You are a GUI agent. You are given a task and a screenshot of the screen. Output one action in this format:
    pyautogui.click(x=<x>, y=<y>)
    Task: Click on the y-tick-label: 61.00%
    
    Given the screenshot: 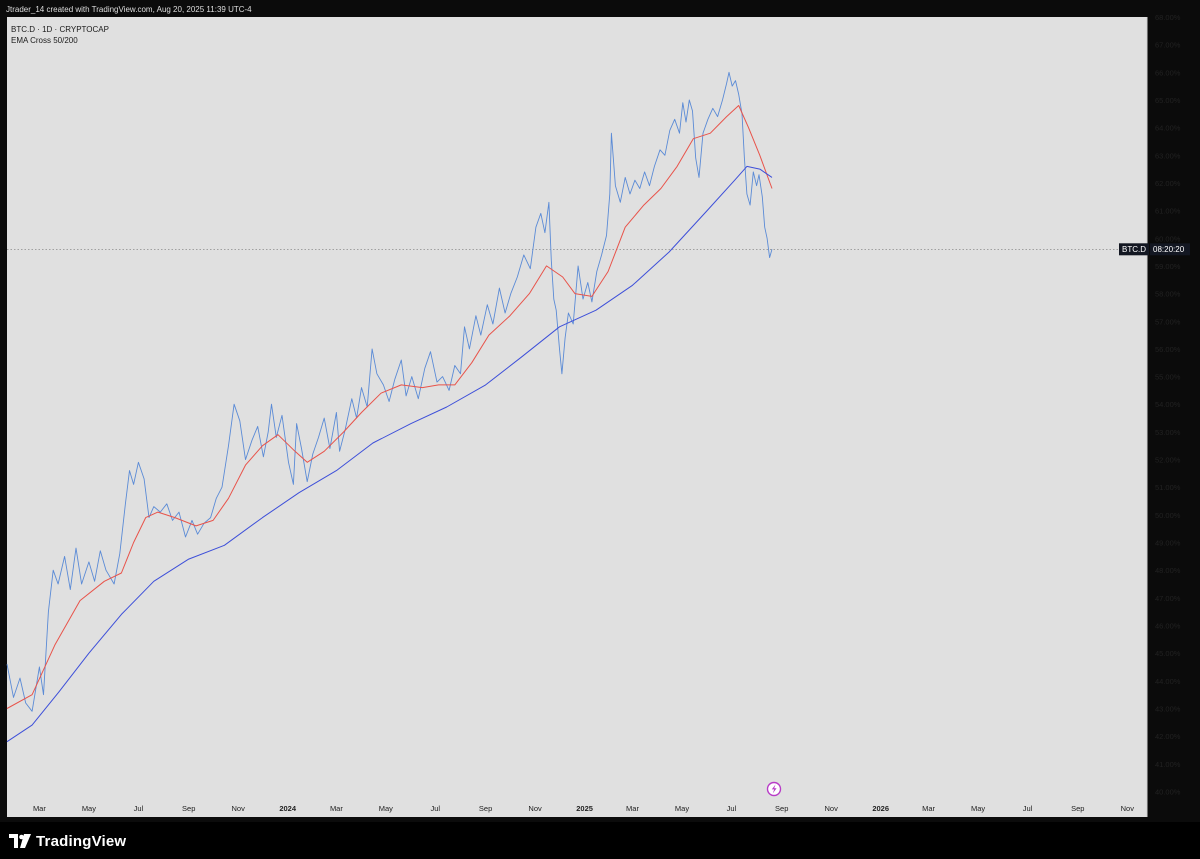 What is the action you would take?
    pyautogui.click(x=1168, y=211)
    